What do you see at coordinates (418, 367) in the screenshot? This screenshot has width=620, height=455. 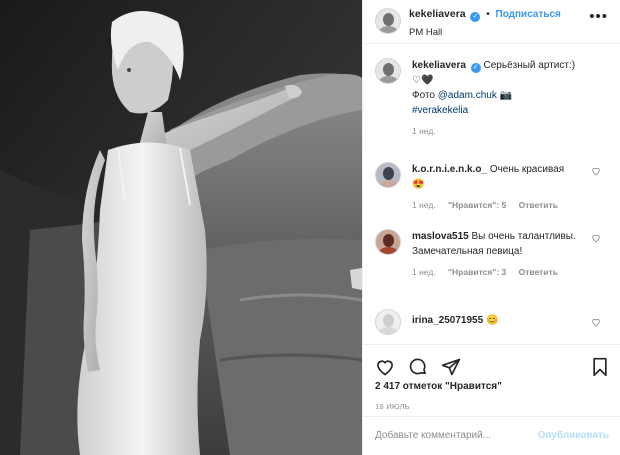 I see `comment-icon` at bounding box center [418, 367].